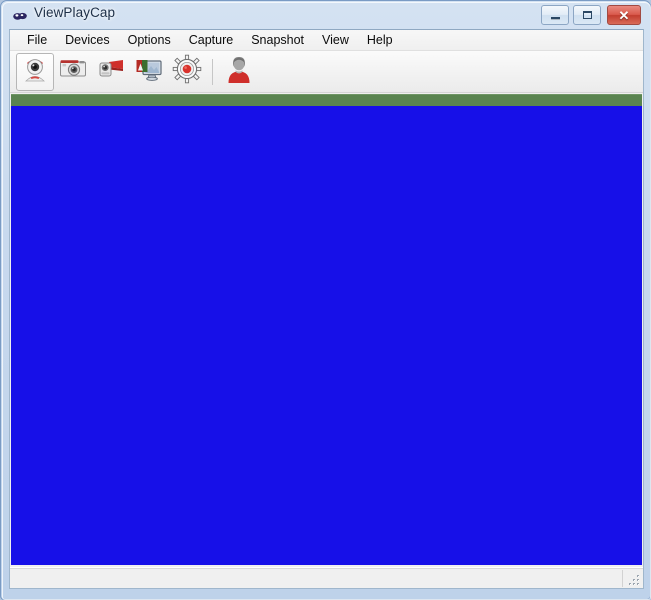 The image size is (651, 600). Describe the element at coordinates (335, 40) in the screenshot. I see `menu-item-view: View` at that location.